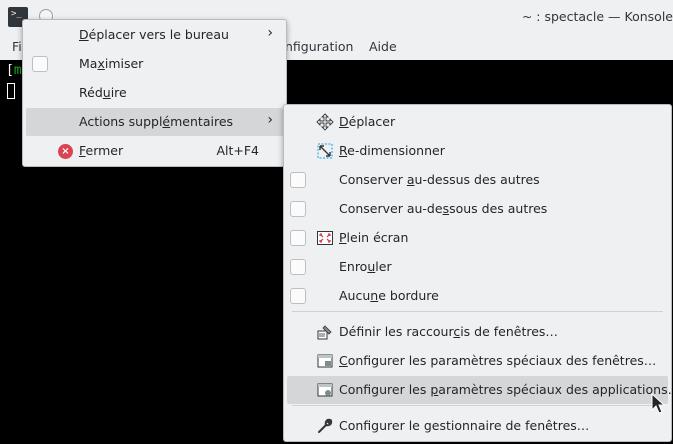 This screenshot has width=673, height=444. What do you see at coordinates (154, 151) in the screenshot?
I see `window-menu-item-fermer: × Fermer Alt+F4` at bounding box center [154, 151].